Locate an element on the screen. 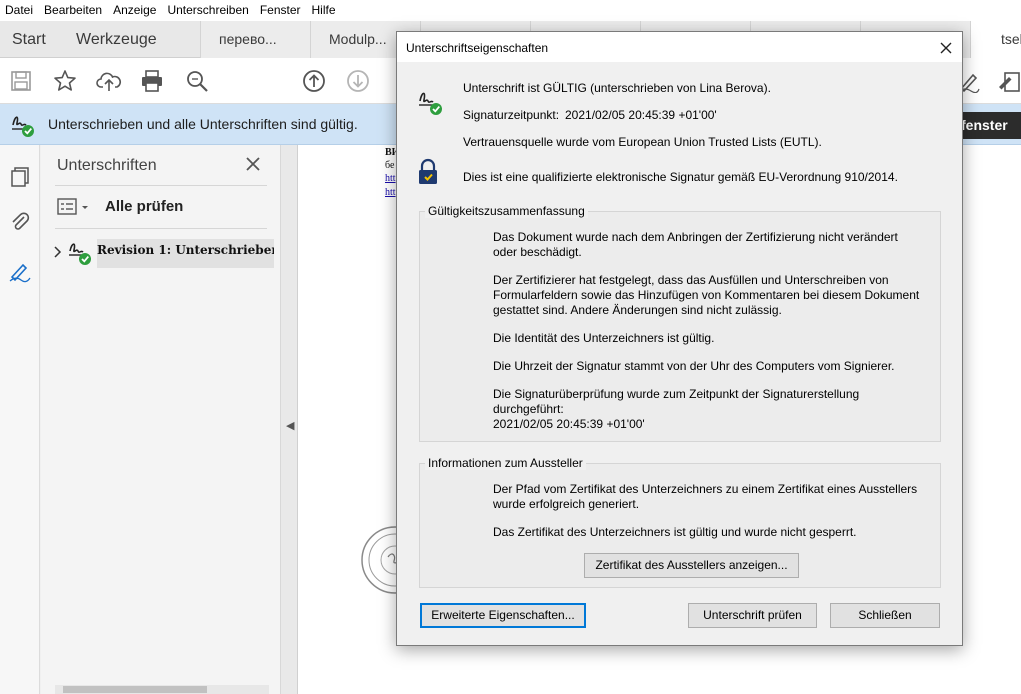 This screenshot has height=694, width=1021. dialog-close-button is located at coordinates (946, 48).